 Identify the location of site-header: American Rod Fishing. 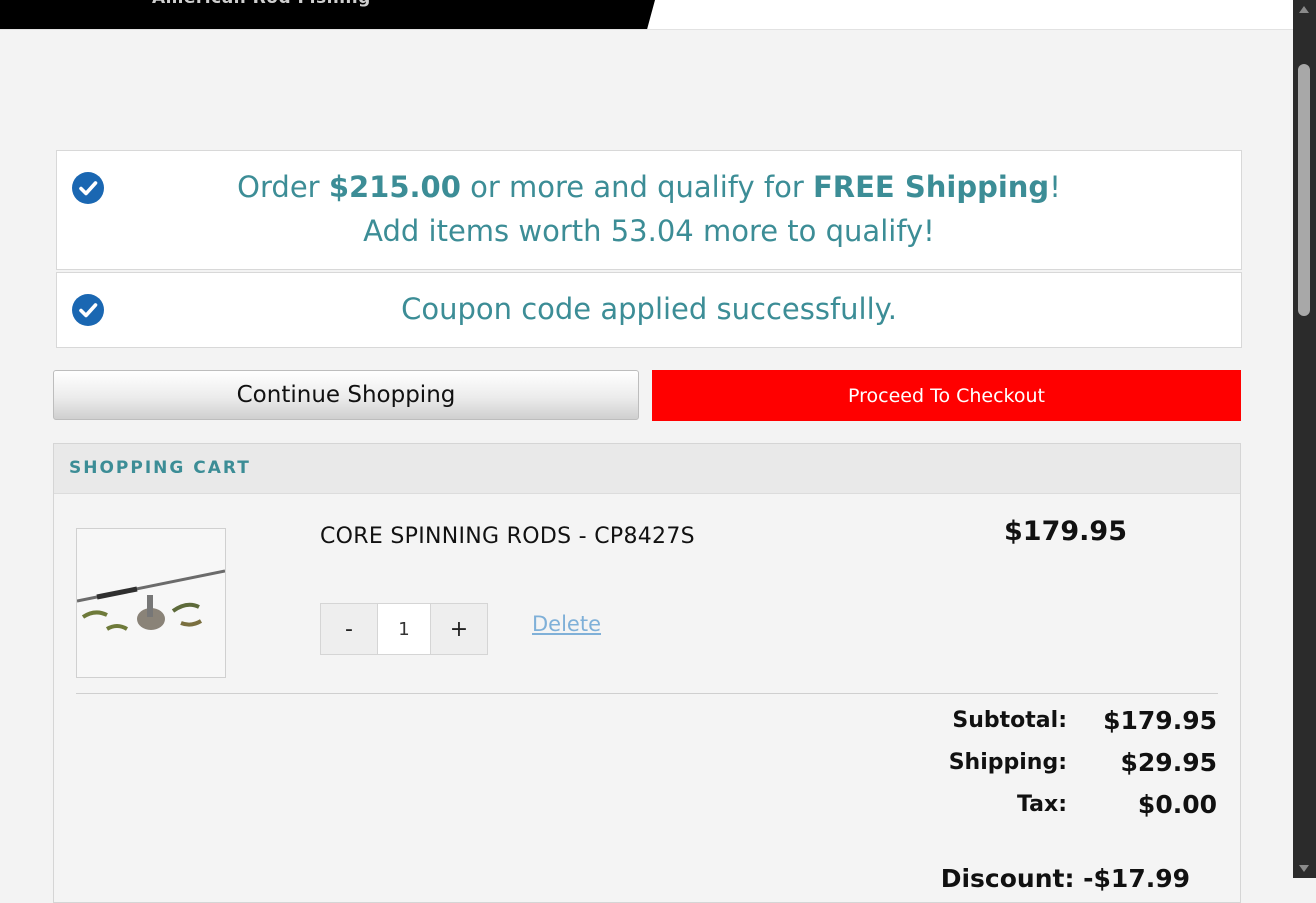
(646, 15).